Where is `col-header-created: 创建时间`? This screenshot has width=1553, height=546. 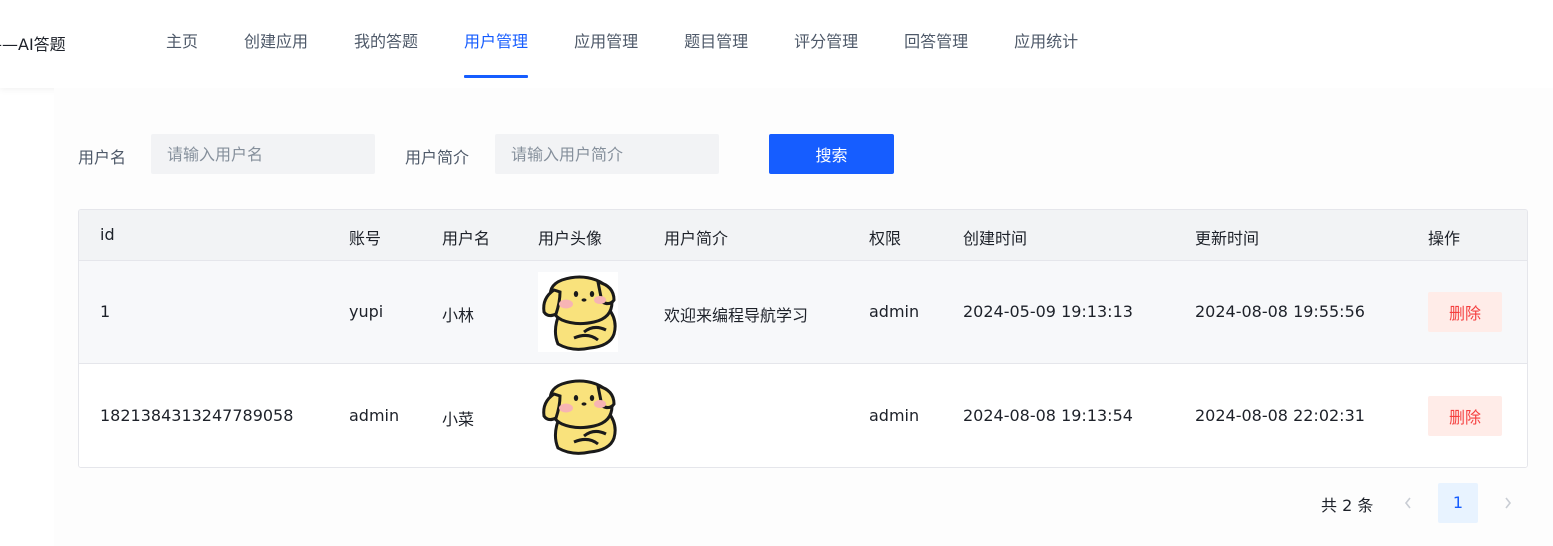
col-header-created: 创建时间 is located at coordinates (995, 238).